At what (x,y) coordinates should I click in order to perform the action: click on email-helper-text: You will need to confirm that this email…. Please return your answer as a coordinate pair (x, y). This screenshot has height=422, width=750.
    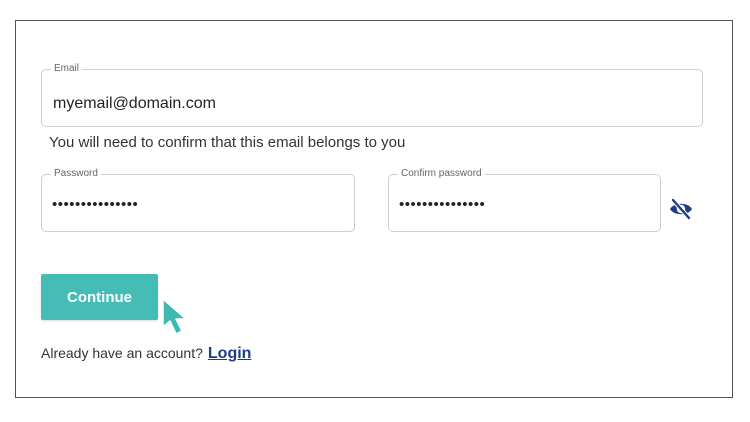
    Looking at the image, I should click on (227, 142).